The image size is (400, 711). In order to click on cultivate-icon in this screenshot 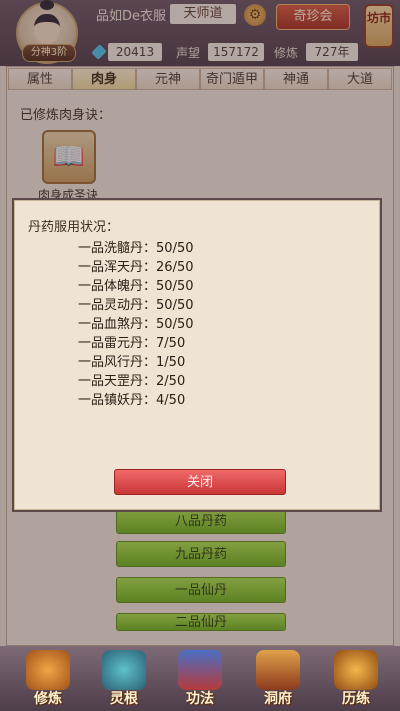, I will do `click(48, 670)`.